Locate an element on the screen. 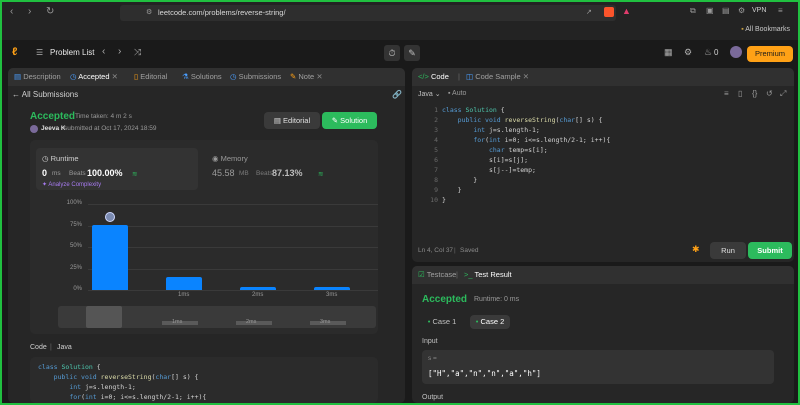 This screenshot has width=800, height=405. tab-accepted: ◷ Accepted ✕ is located at coordinates (94, 76).